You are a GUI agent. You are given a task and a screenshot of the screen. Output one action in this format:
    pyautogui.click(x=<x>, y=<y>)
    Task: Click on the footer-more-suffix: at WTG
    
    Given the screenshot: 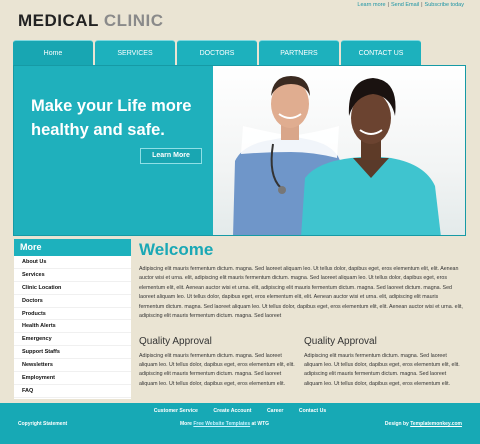 What is the action you would take?
    pyautogui.click(x=260, y=424)
    